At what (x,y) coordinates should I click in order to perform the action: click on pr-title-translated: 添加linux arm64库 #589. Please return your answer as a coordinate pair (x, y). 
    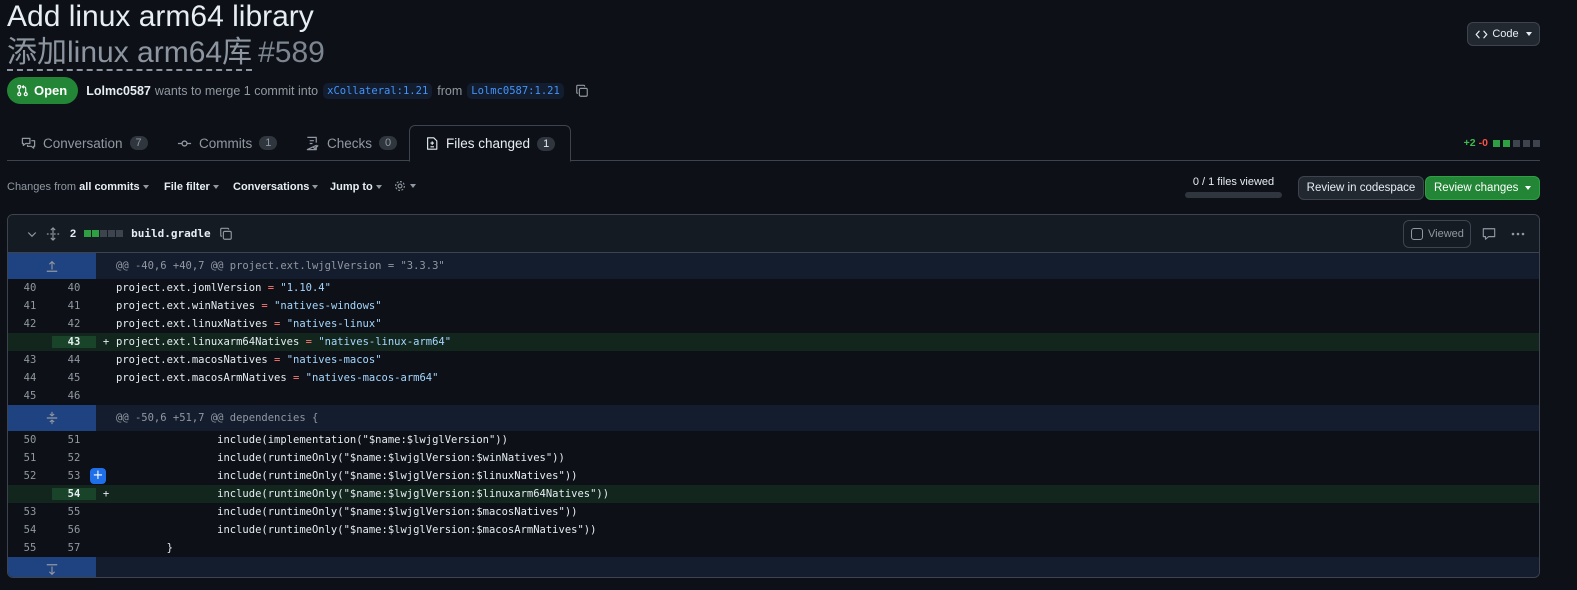
    Looking at the image, I should click on (166, 53).